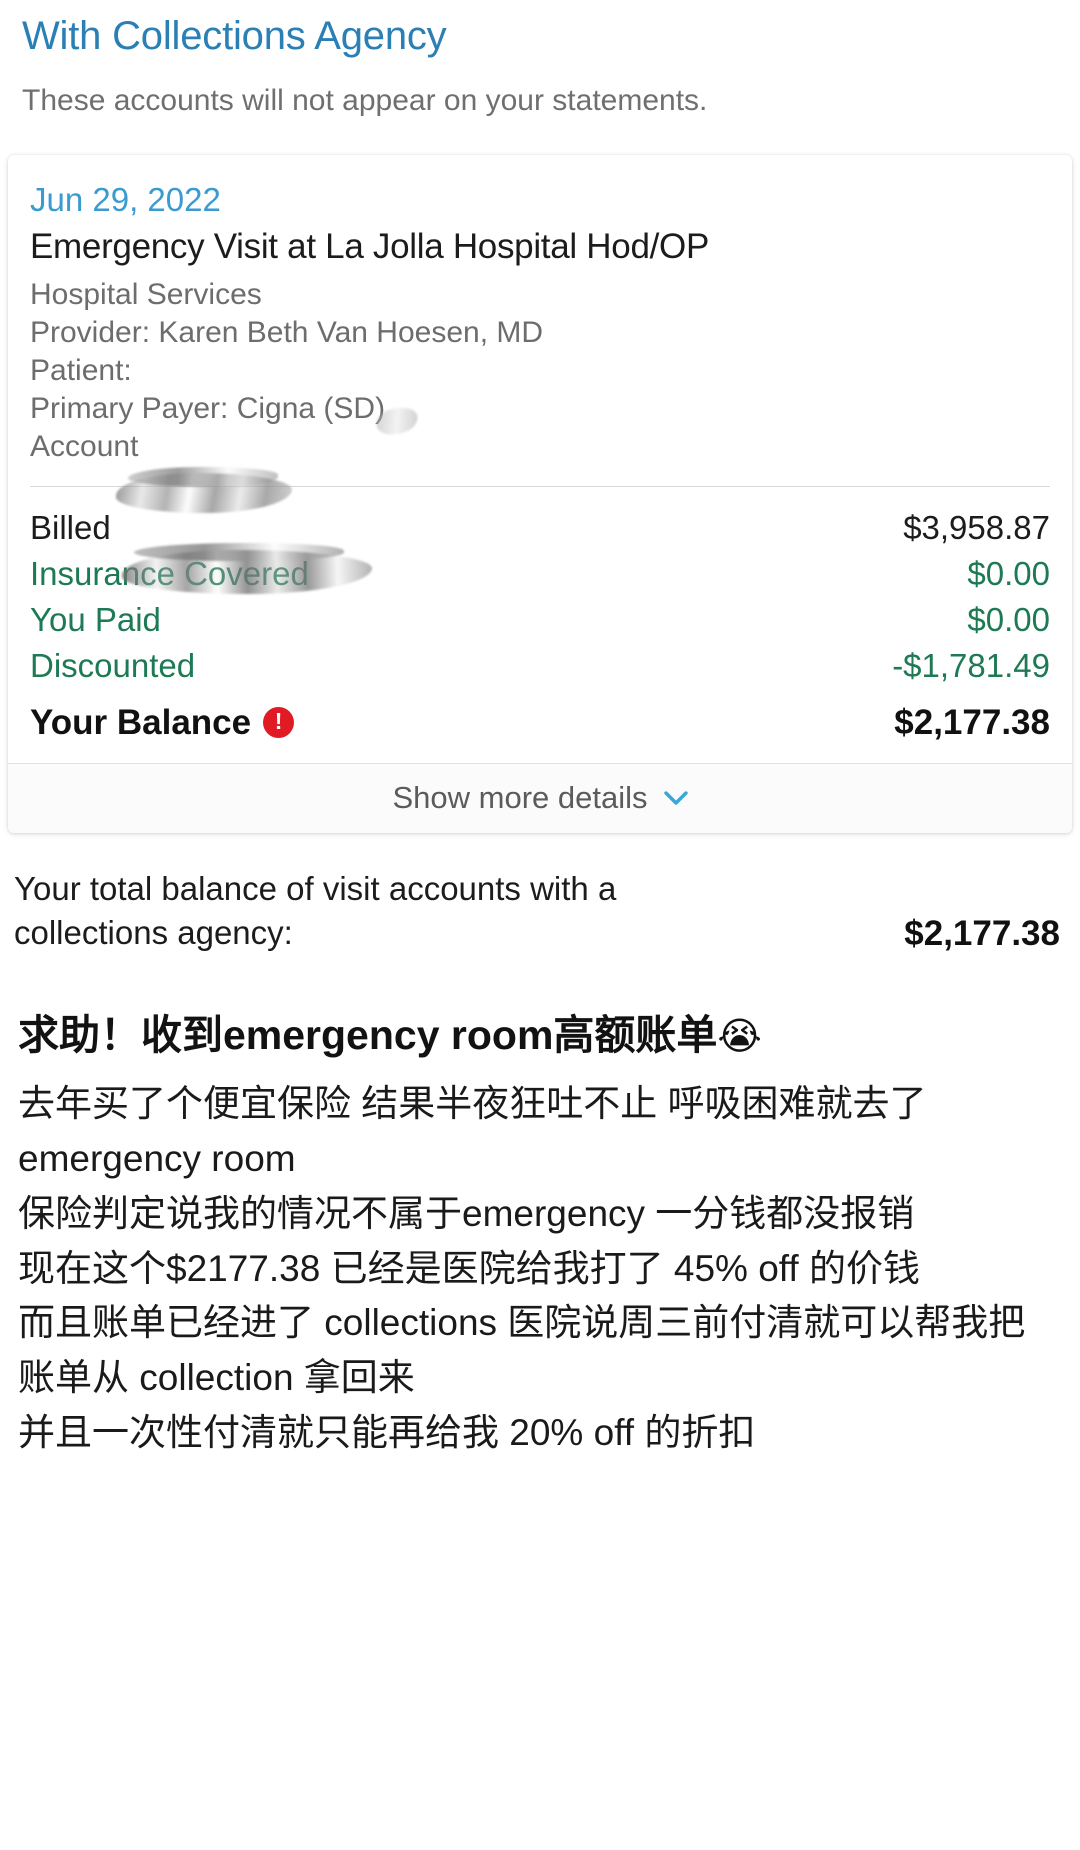 The height and width of the screenshot is (1850, 1080). What do you see at coordinates (387, 1432) in the screenshot?
I see `post-paragraph: 并且一次性付清就只能再给我 20% off 的折扣` at bounding box center [387, 1432].